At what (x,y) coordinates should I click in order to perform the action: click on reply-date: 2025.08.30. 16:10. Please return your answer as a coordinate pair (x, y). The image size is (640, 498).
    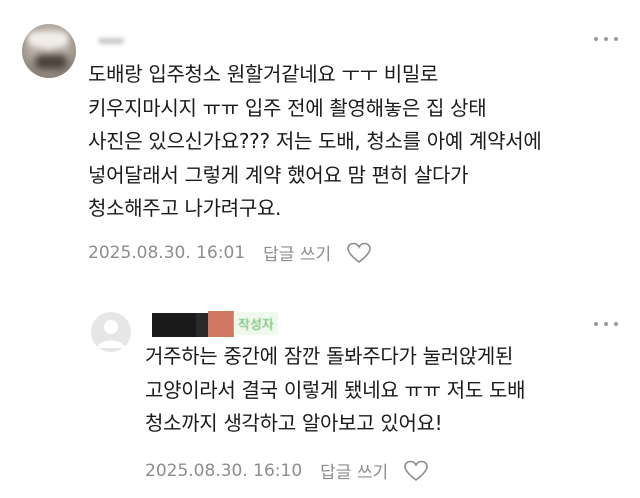
    Looking at the image, I should click on (224, 470).